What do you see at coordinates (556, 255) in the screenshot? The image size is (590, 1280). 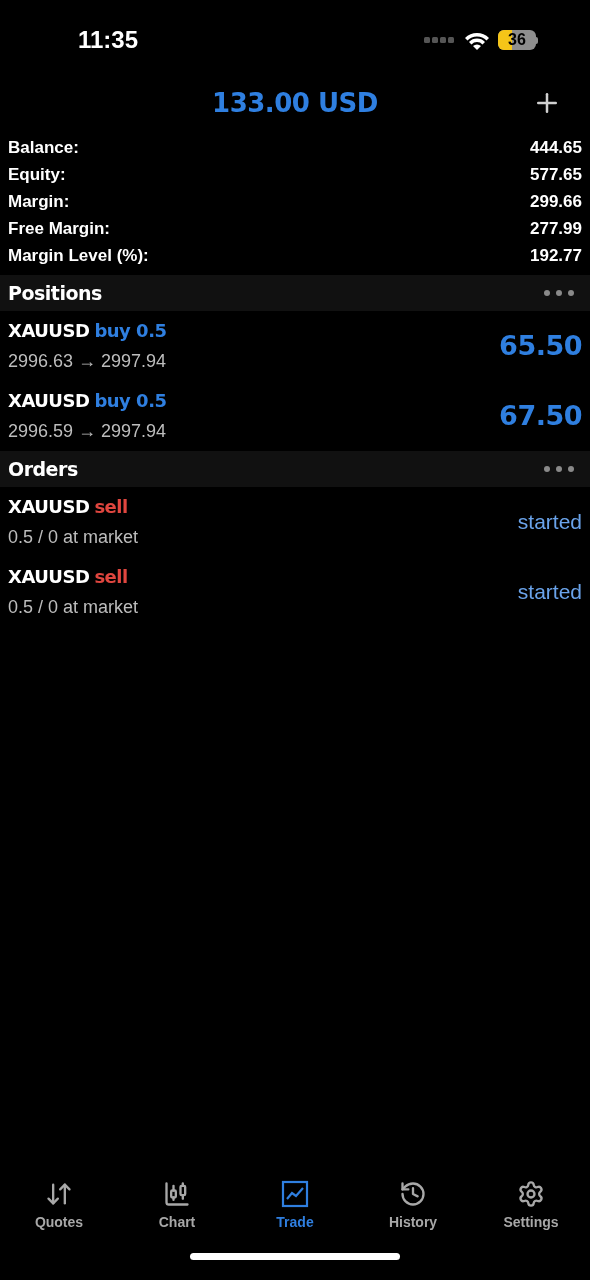 I see `summary-value: 192.77` at bounding box center [556, 255].